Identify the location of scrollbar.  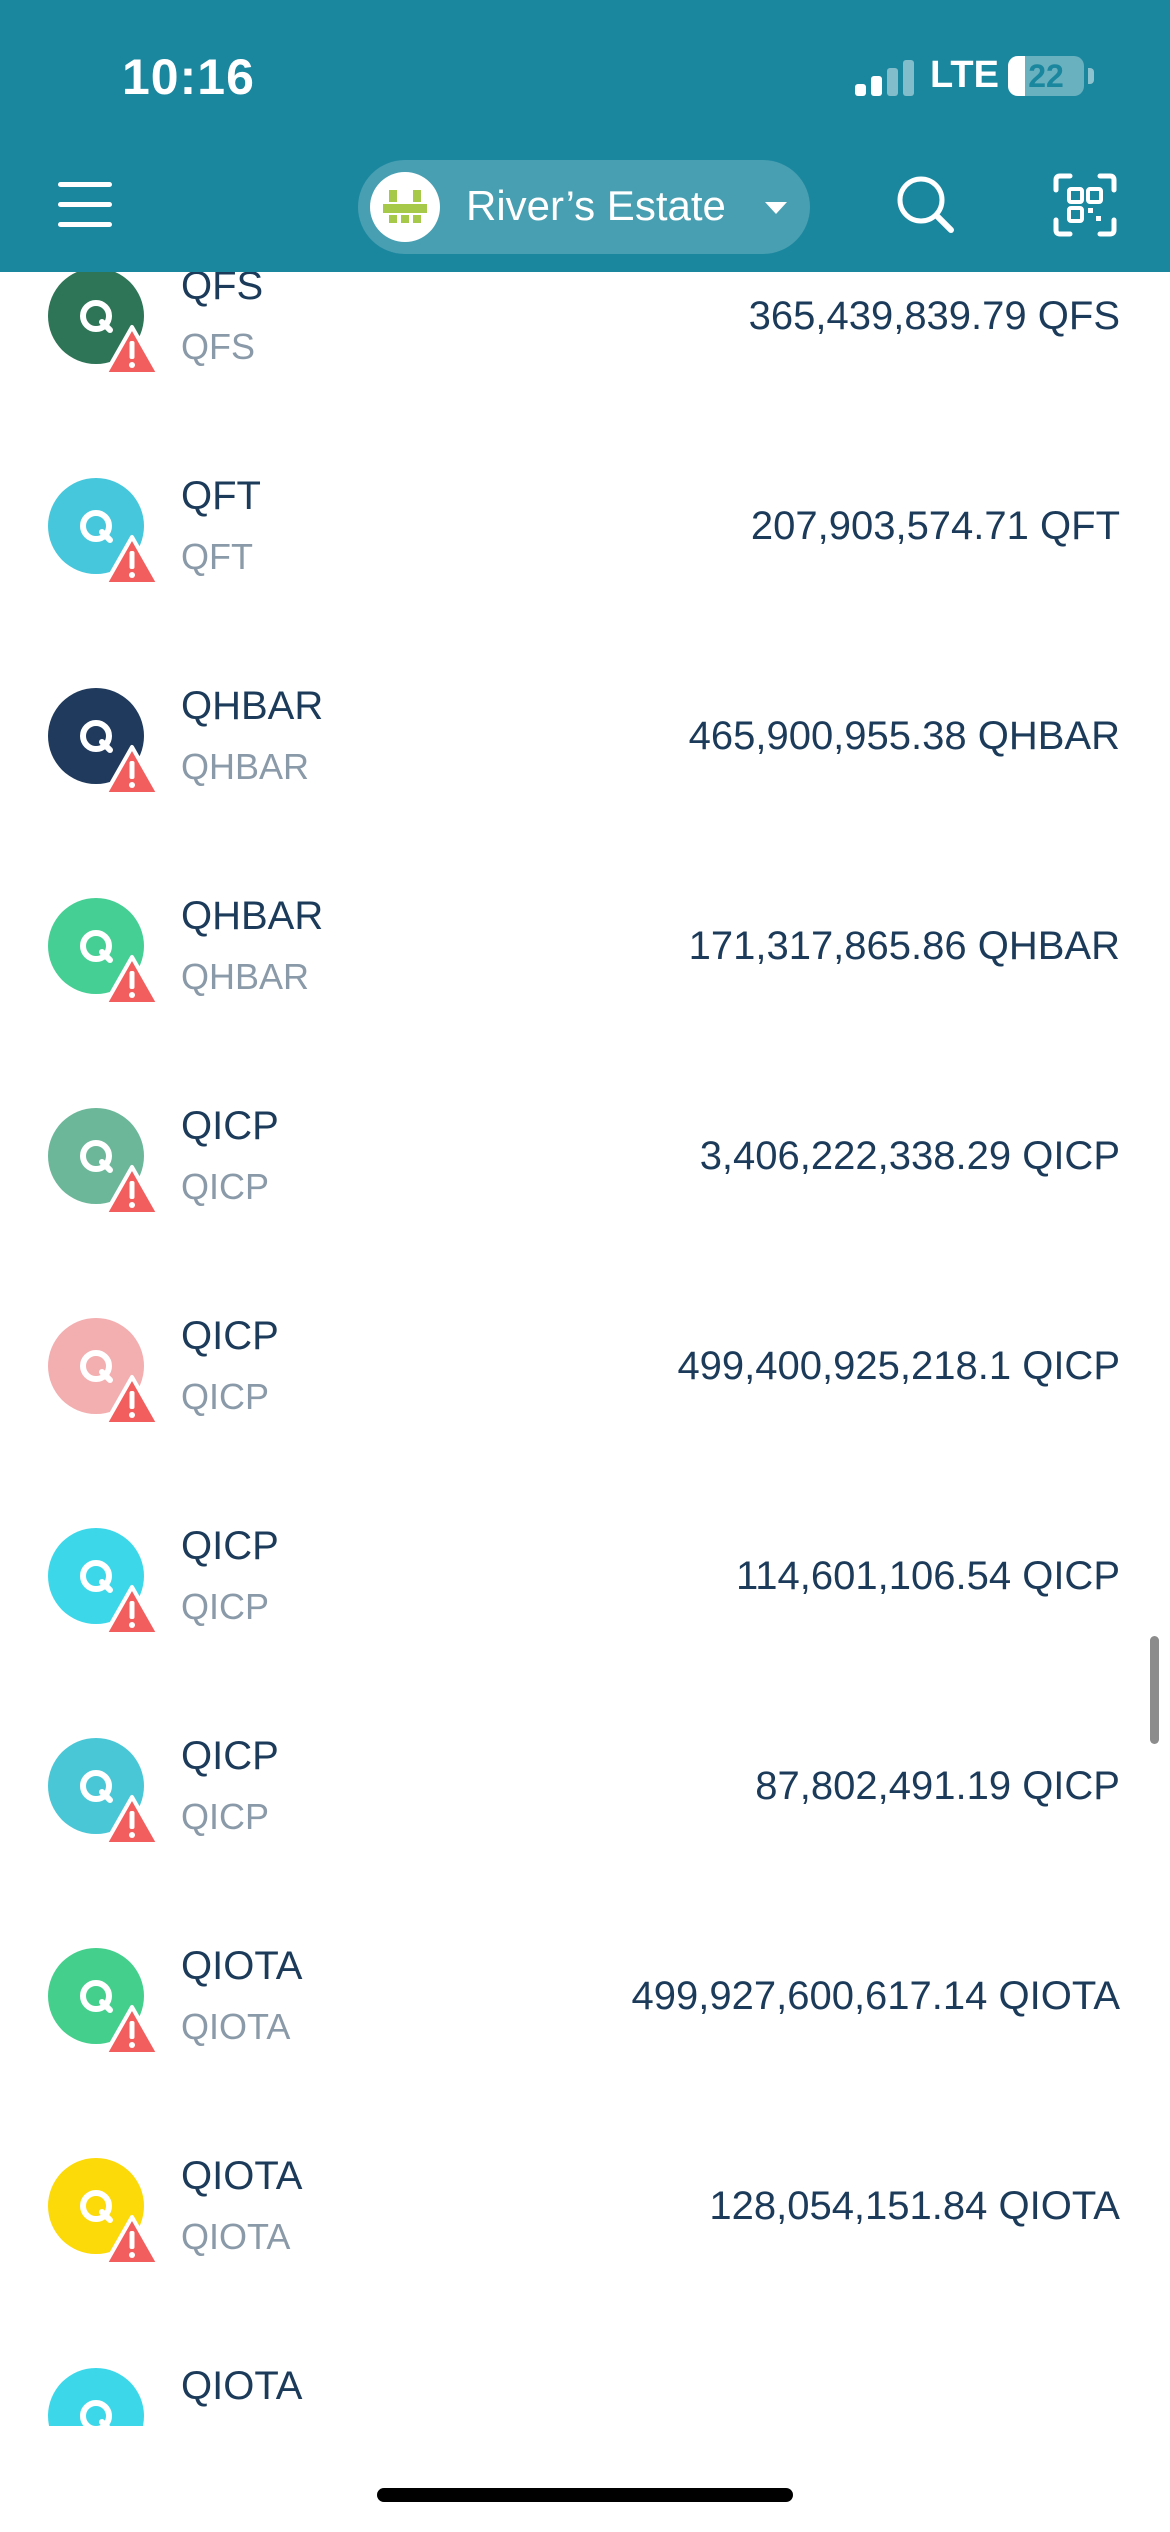
(1154, 1690).